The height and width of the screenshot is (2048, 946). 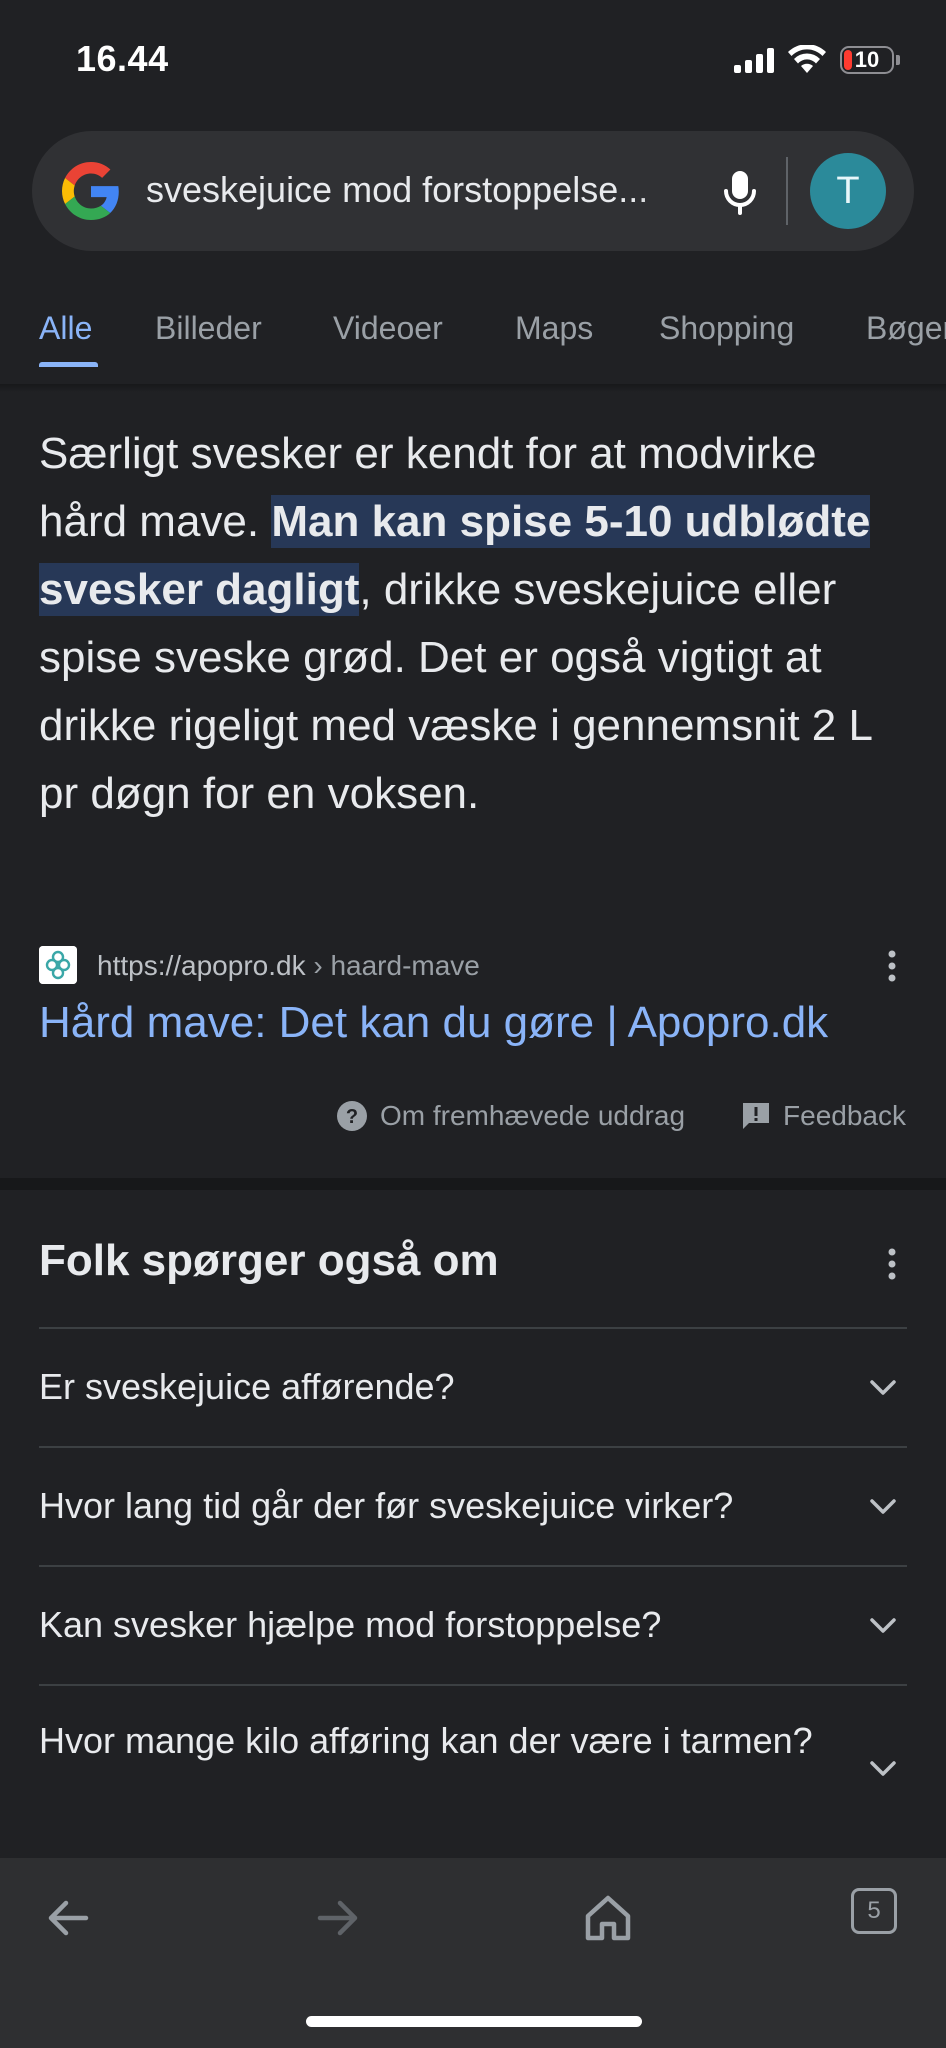 What do you see at coordinates (473, 1372) in the screenshot?
I see `question-text: Er sveskejuice afførende?` at bounding box center [473, 1372].